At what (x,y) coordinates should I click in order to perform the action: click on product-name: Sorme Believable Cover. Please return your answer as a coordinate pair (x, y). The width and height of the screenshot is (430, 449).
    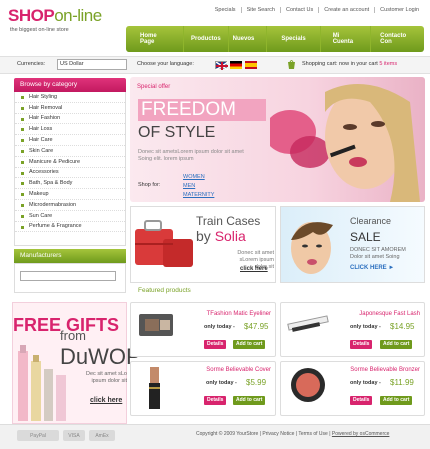
    Looking at the image, I should click on (221, 370).